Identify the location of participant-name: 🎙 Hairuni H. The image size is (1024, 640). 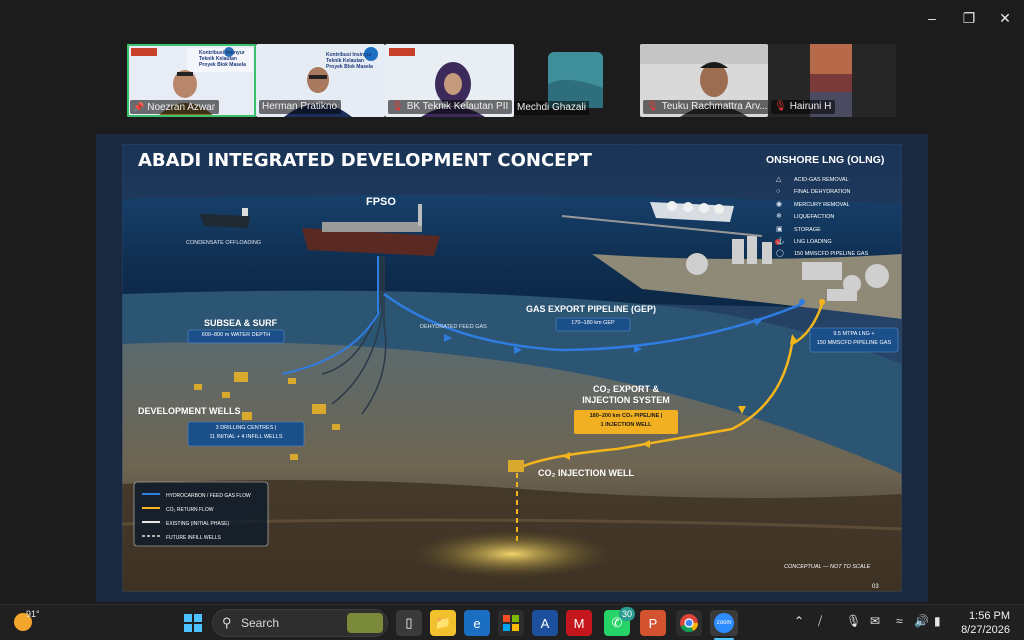
(803, 107).